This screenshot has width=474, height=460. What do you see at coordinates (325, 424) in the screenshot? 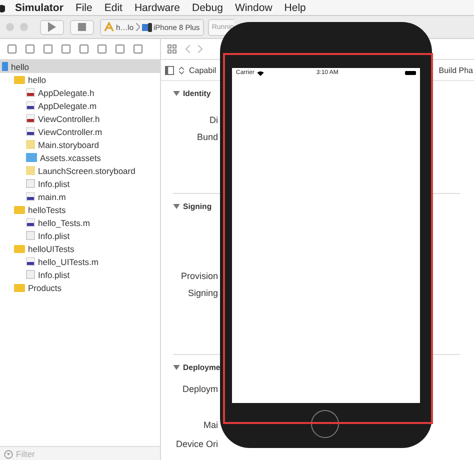
I see `home-button` at bounding box center [325, 424].